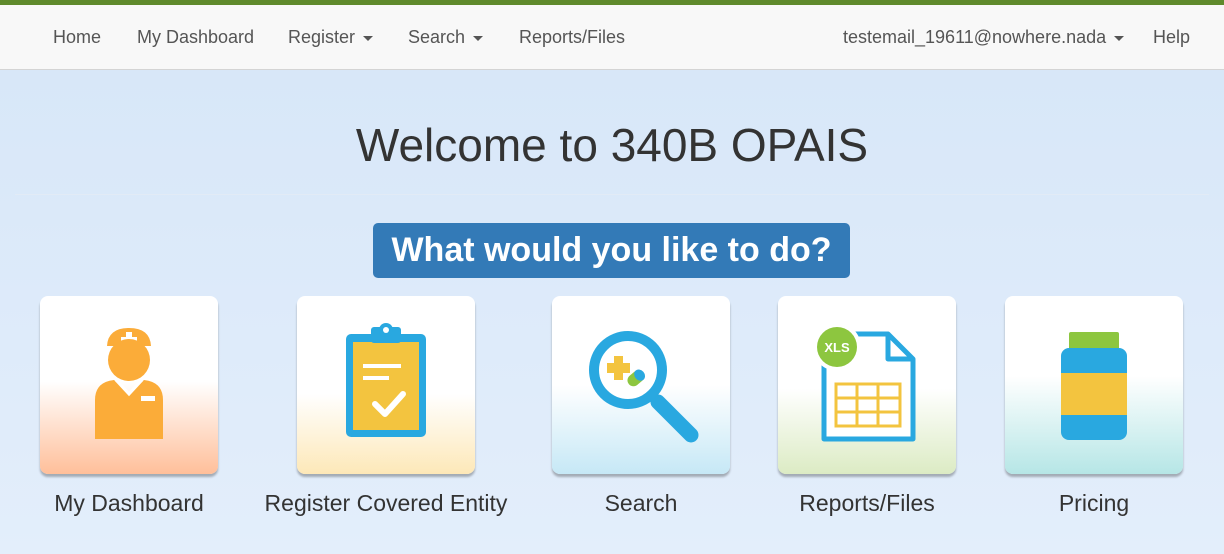 The height and width of the screenshot is (554, 1224). I want to click on tile-box: XLS, so click(867, 385).